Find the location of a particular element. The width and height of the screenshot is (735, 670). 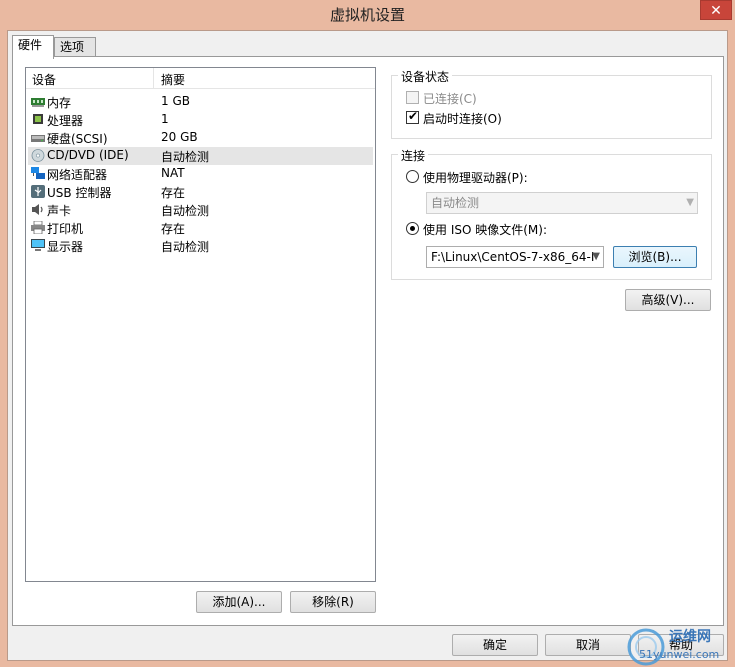

iso-path-value: F:\Linux\CentOS-7-x86_64-I is located at coordinates (513, 257).